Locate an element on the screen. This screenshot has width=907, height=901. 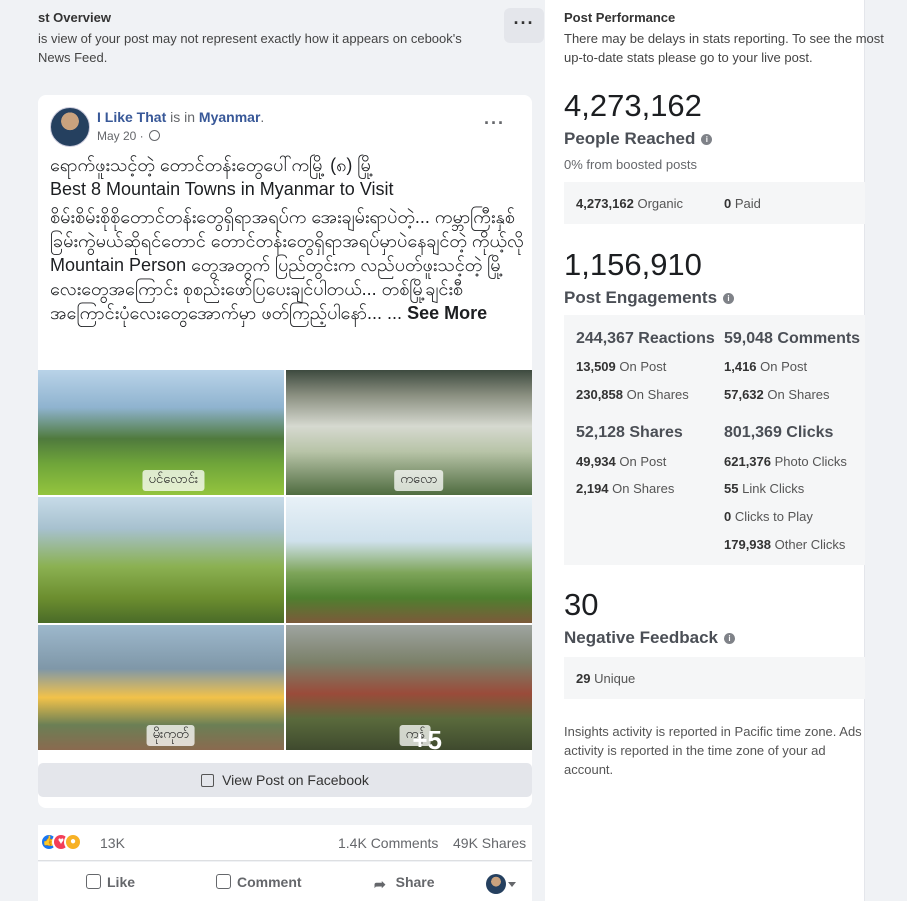
clicks-to-play-label: Clicks to Play is located at coordinates (773, 516).